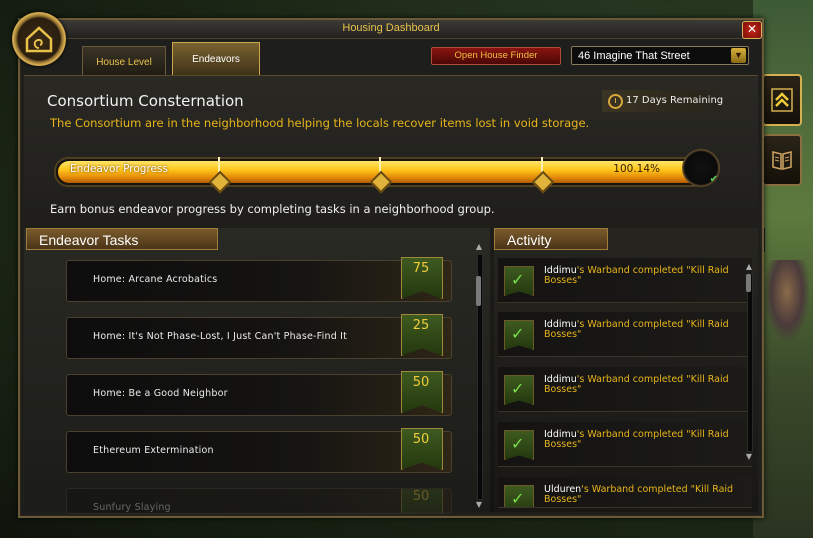 The image size is (813, 538). I want to click on window-title: Housing Dashboard, so click(391, 28).